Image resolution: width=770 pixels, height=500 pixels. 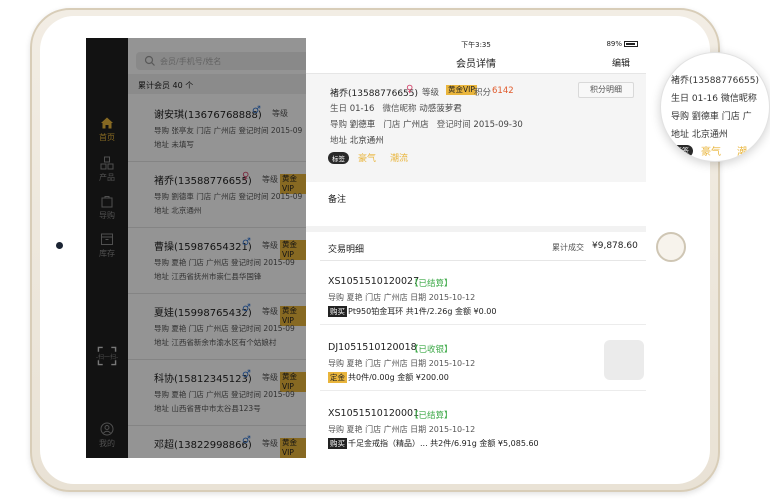 I want to click on birthday-line: 生日 01-16 微信昵称 动感菠萝君, so click(x=396, y=108).